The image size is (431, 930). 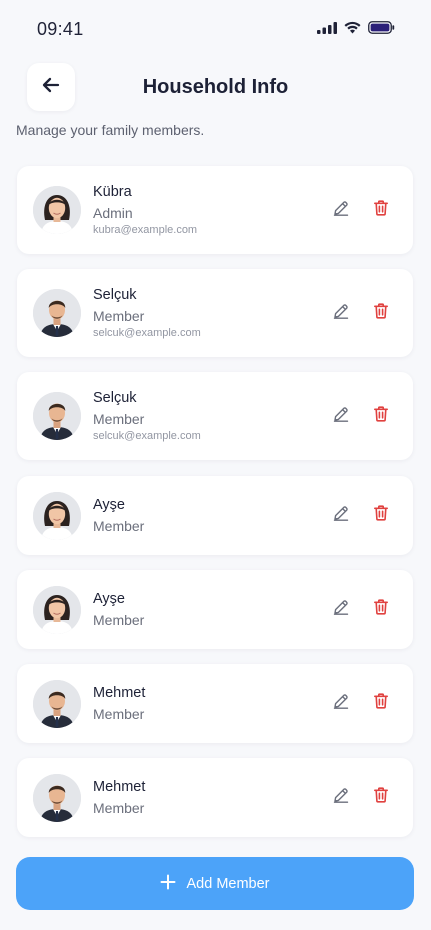 I want to click on battery-icon, so click(x=381, y=27).